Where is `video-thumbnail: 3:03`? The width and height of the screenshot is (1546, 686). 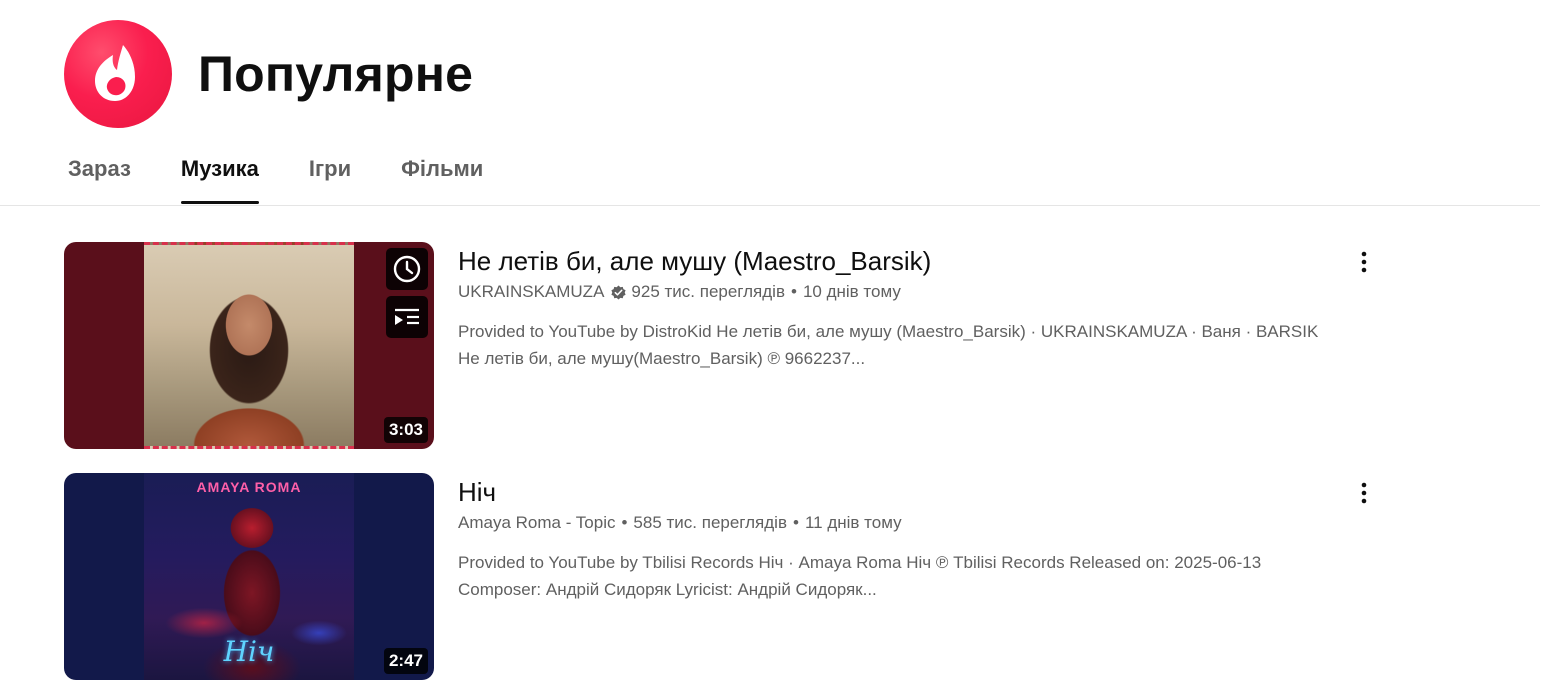 video-thumbnail: 3:03 is located at coordinates (249, 345).